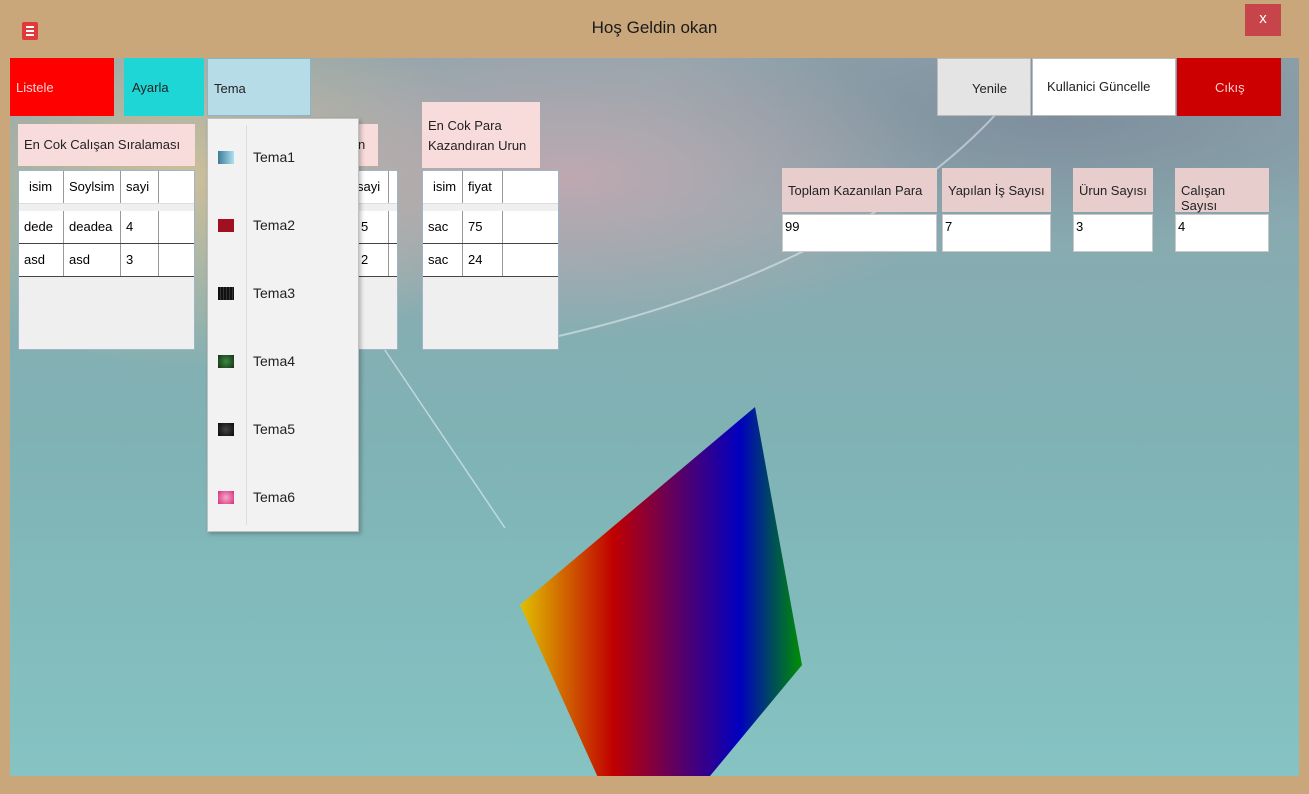  Describe the element at coordinates (274, 497) in the screenshot. I see `menu-item-label: Tema6` at that location.